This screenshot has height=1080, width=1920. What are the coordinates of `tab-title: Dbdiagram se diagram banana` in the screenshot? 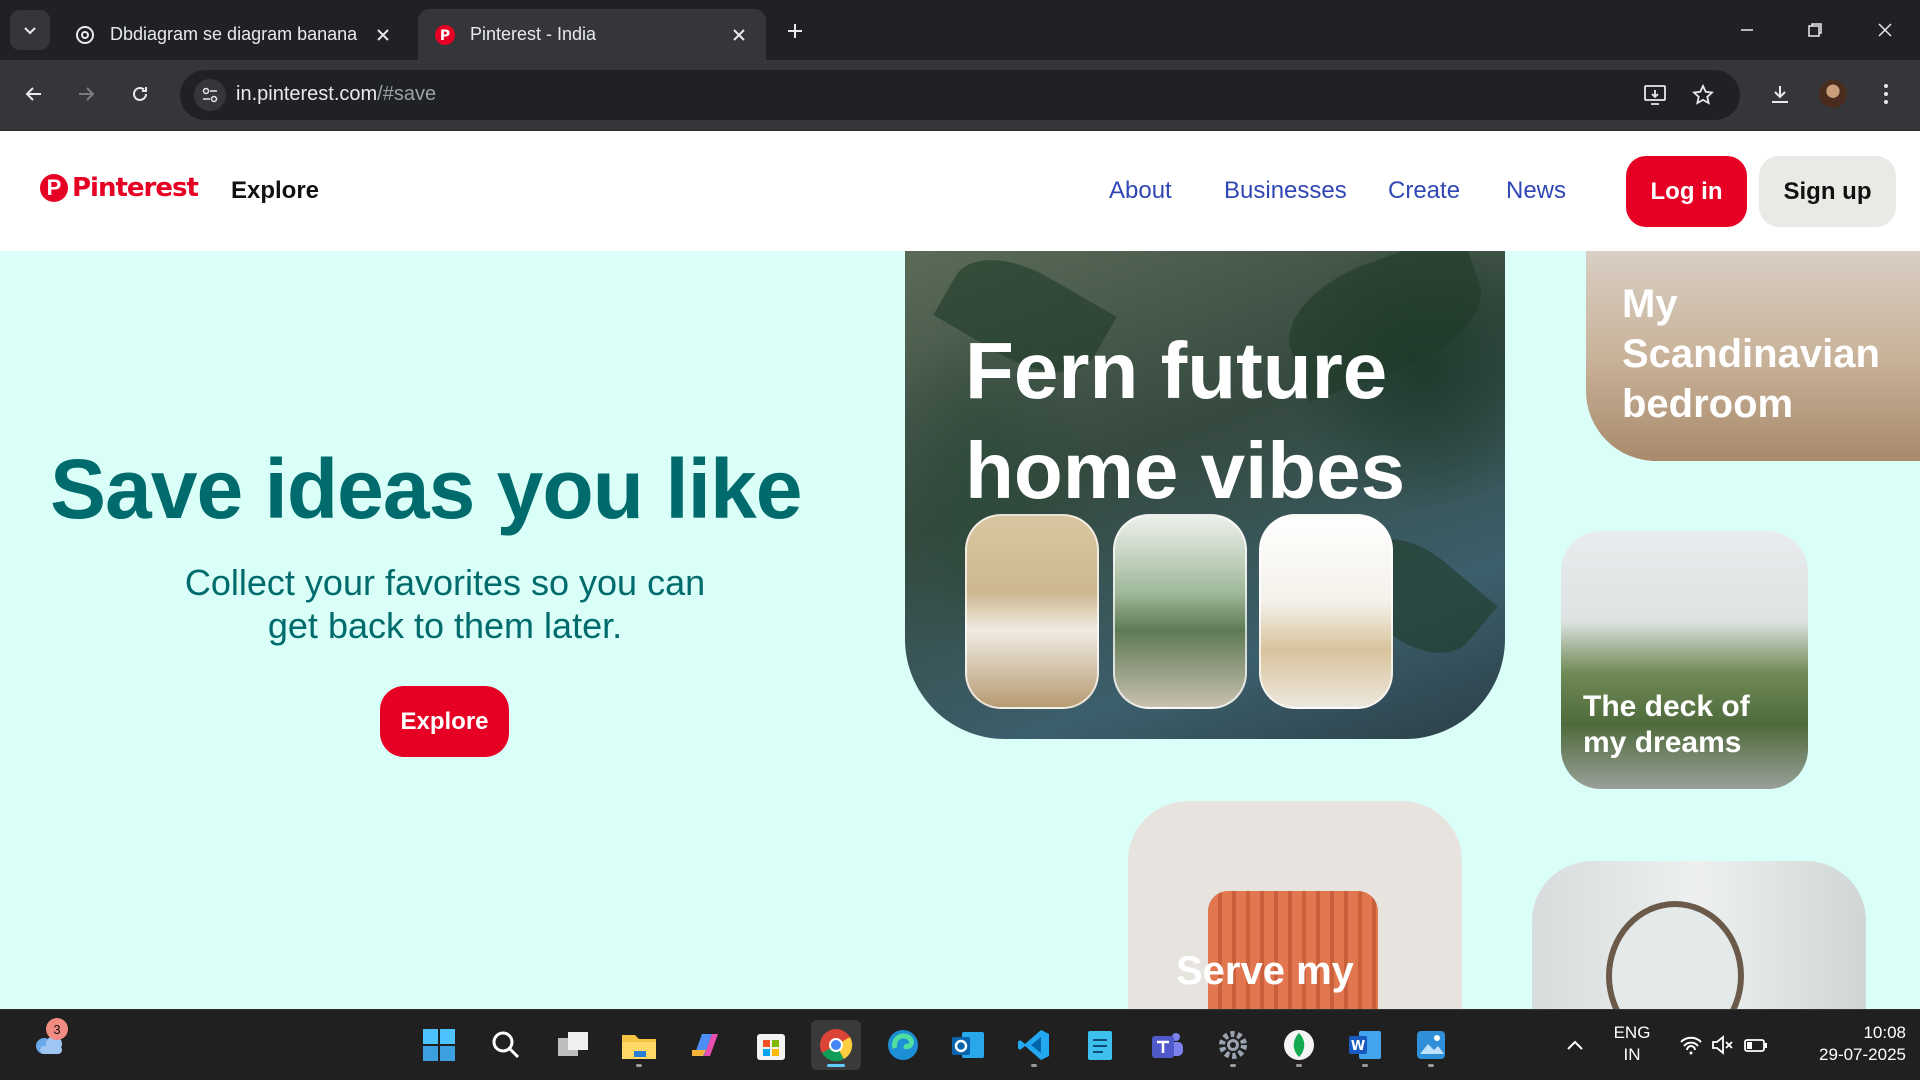 It's located at (234, 34).